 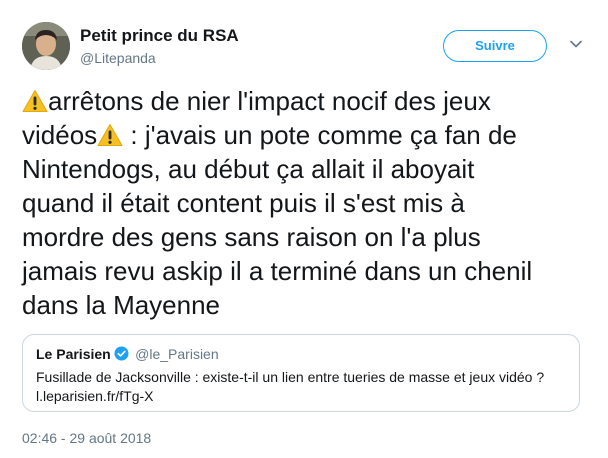 I want to click on quoted-tweet-header: Le Parisien @le_Parisien, so click(x=127, y=354).